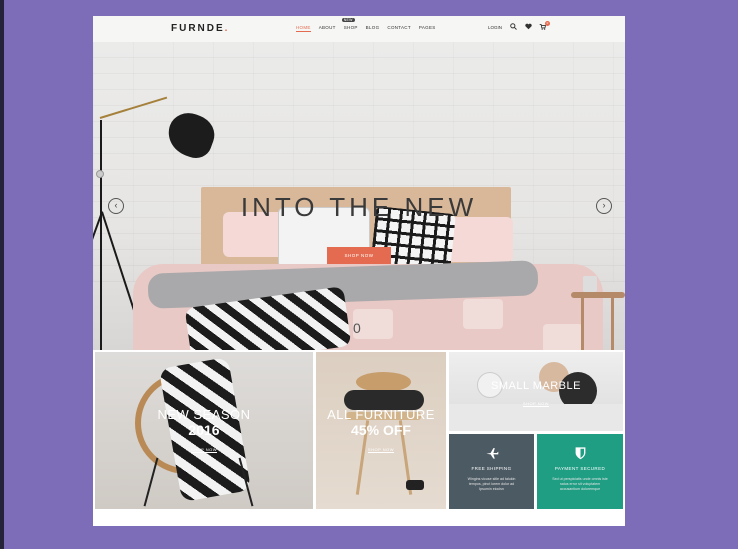  What do you see at coordinates (491, 453) in the screenshot?
I see `airplane-icon` at bounding box center [491, 453].